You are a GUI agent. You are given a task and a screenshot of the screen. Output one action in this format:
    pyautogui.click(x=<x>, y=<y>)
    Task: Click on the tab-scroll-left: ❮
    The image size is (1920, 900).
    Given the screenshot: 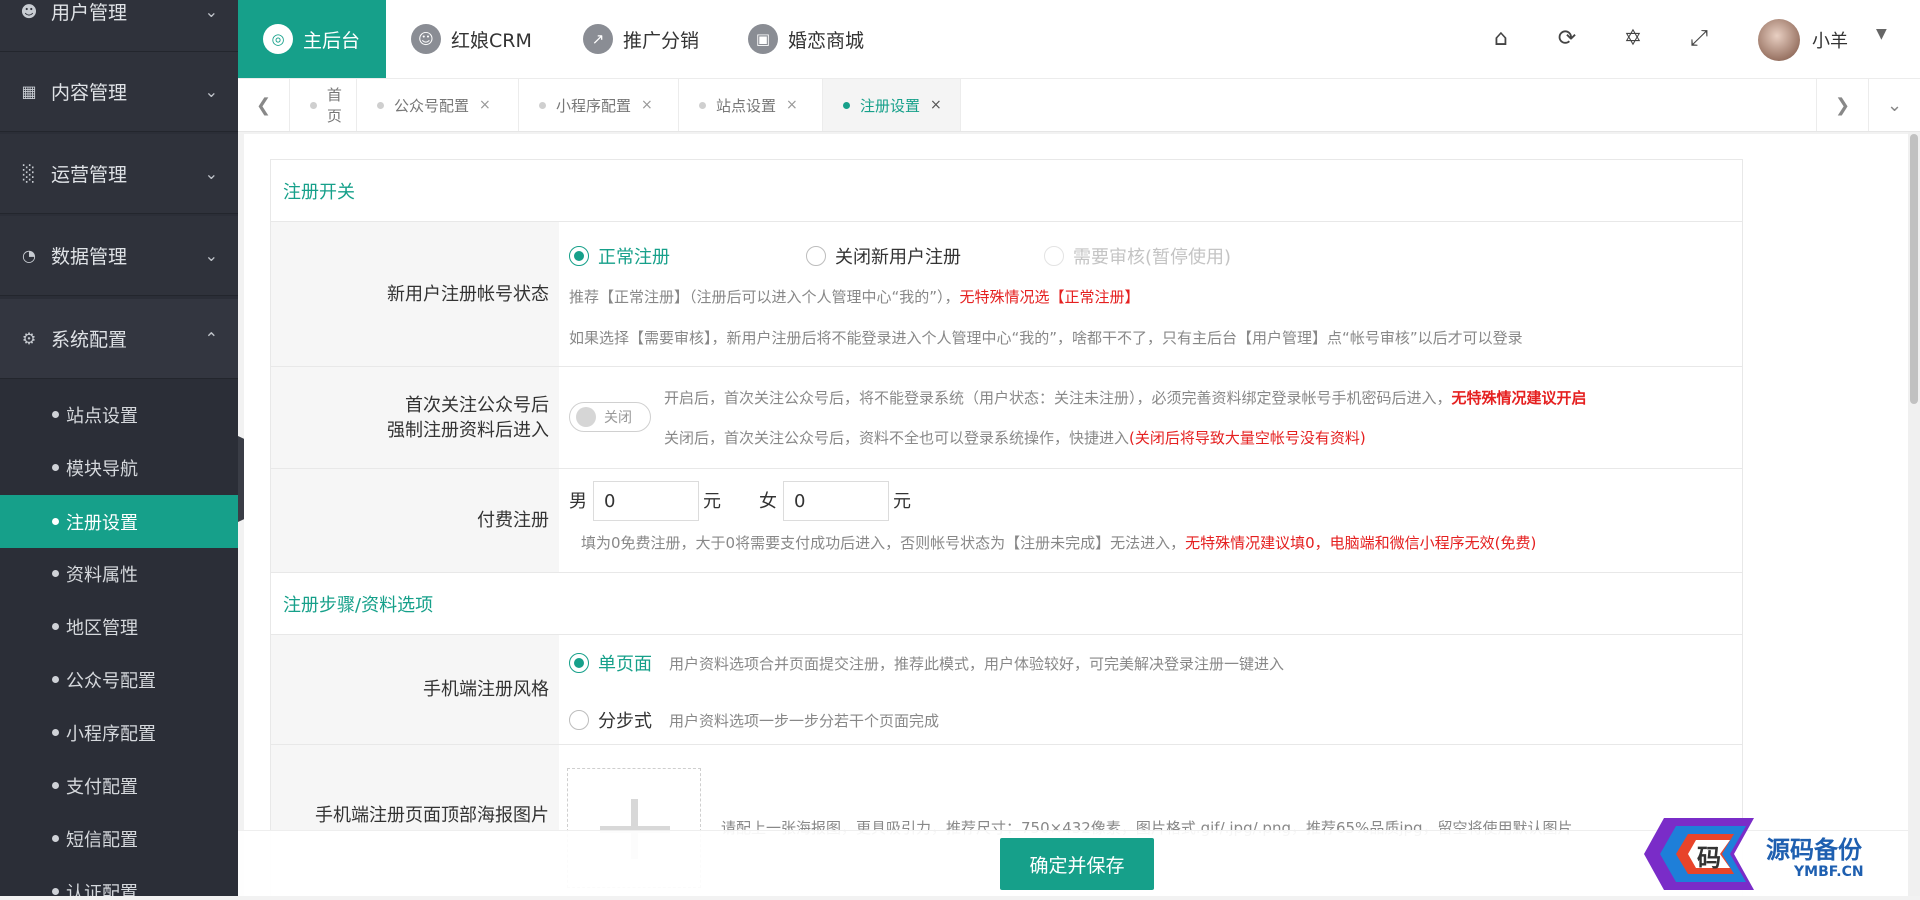 What is the action you would take?
    pyautogui.click(x=264, y=105)
    